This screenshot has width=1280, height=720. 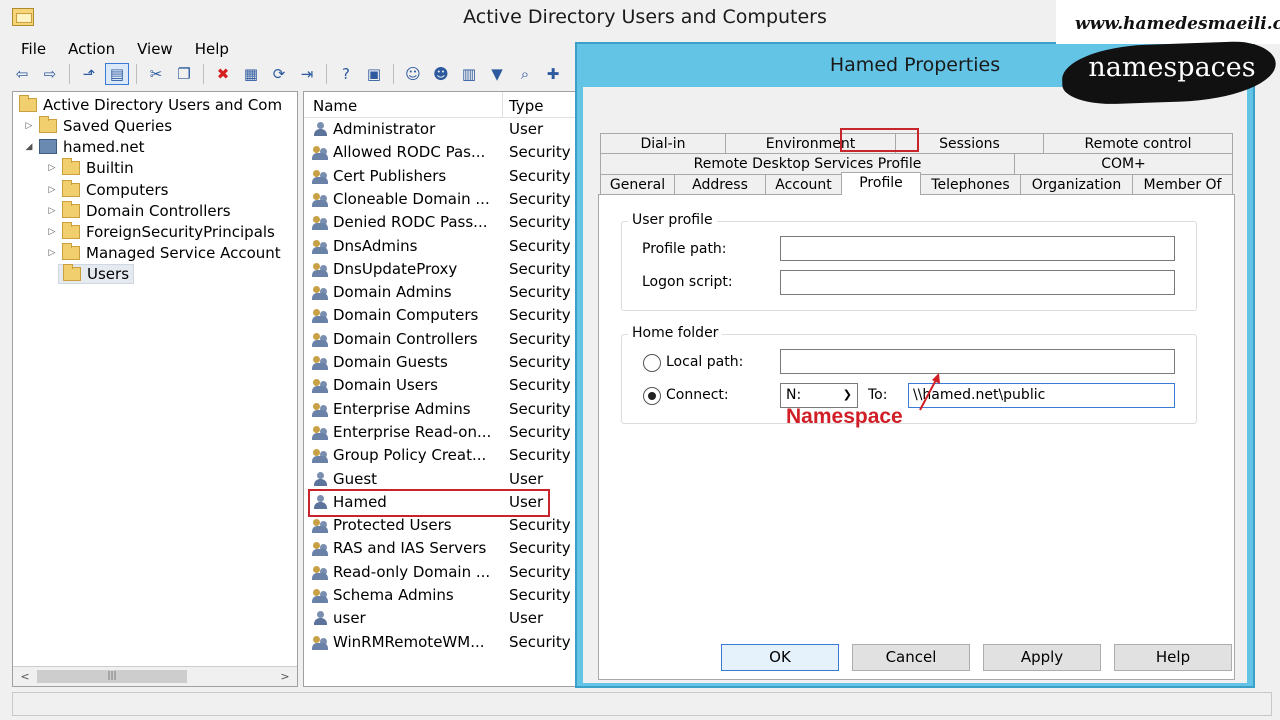 What do you see at coordinates (440, 269) in the screenshot?
I see `list-item: DnsUpdateProxy Security` at bounding box center [440, 269].